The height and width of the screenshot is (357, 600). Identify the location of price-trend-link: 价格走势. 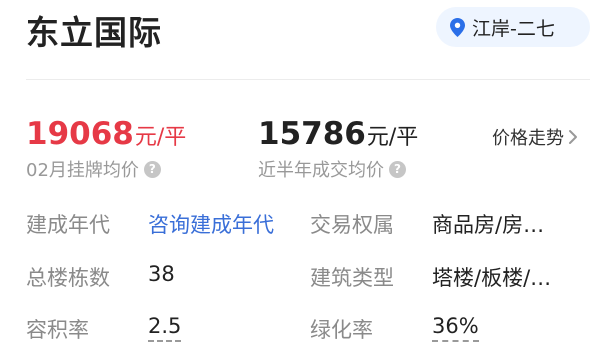
(535, 137).